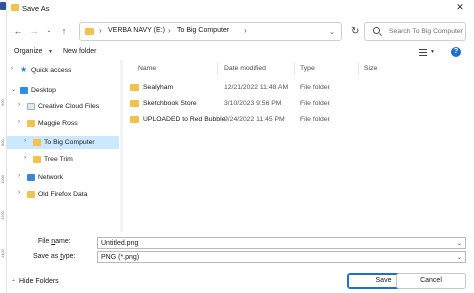 The width and height of the screenshot is (474, 293). Describe the element at coordinates (376, 30) in the screenshot. I see `search-icon` at that location.